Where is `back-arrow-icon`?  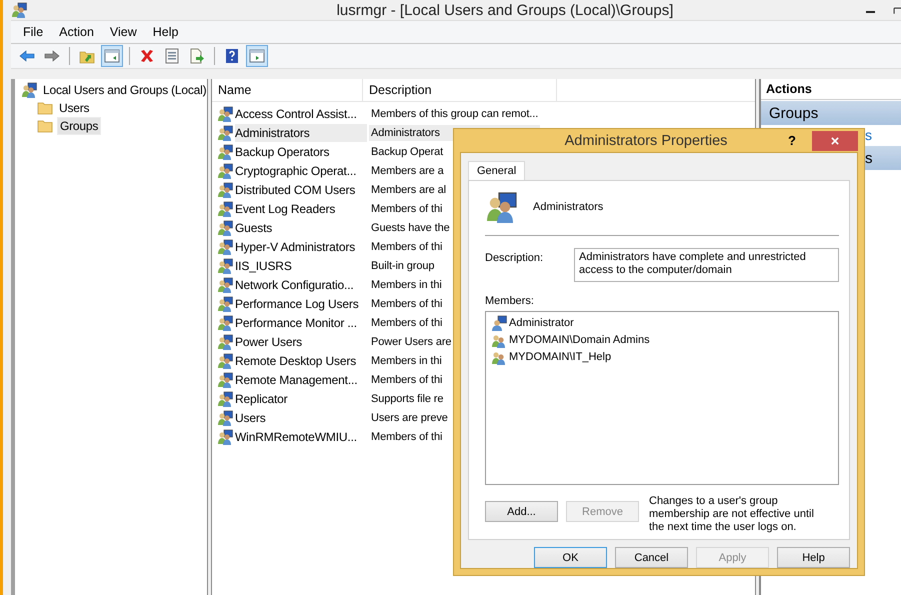
back-arrow-icon is located at coordinates (27, 56).